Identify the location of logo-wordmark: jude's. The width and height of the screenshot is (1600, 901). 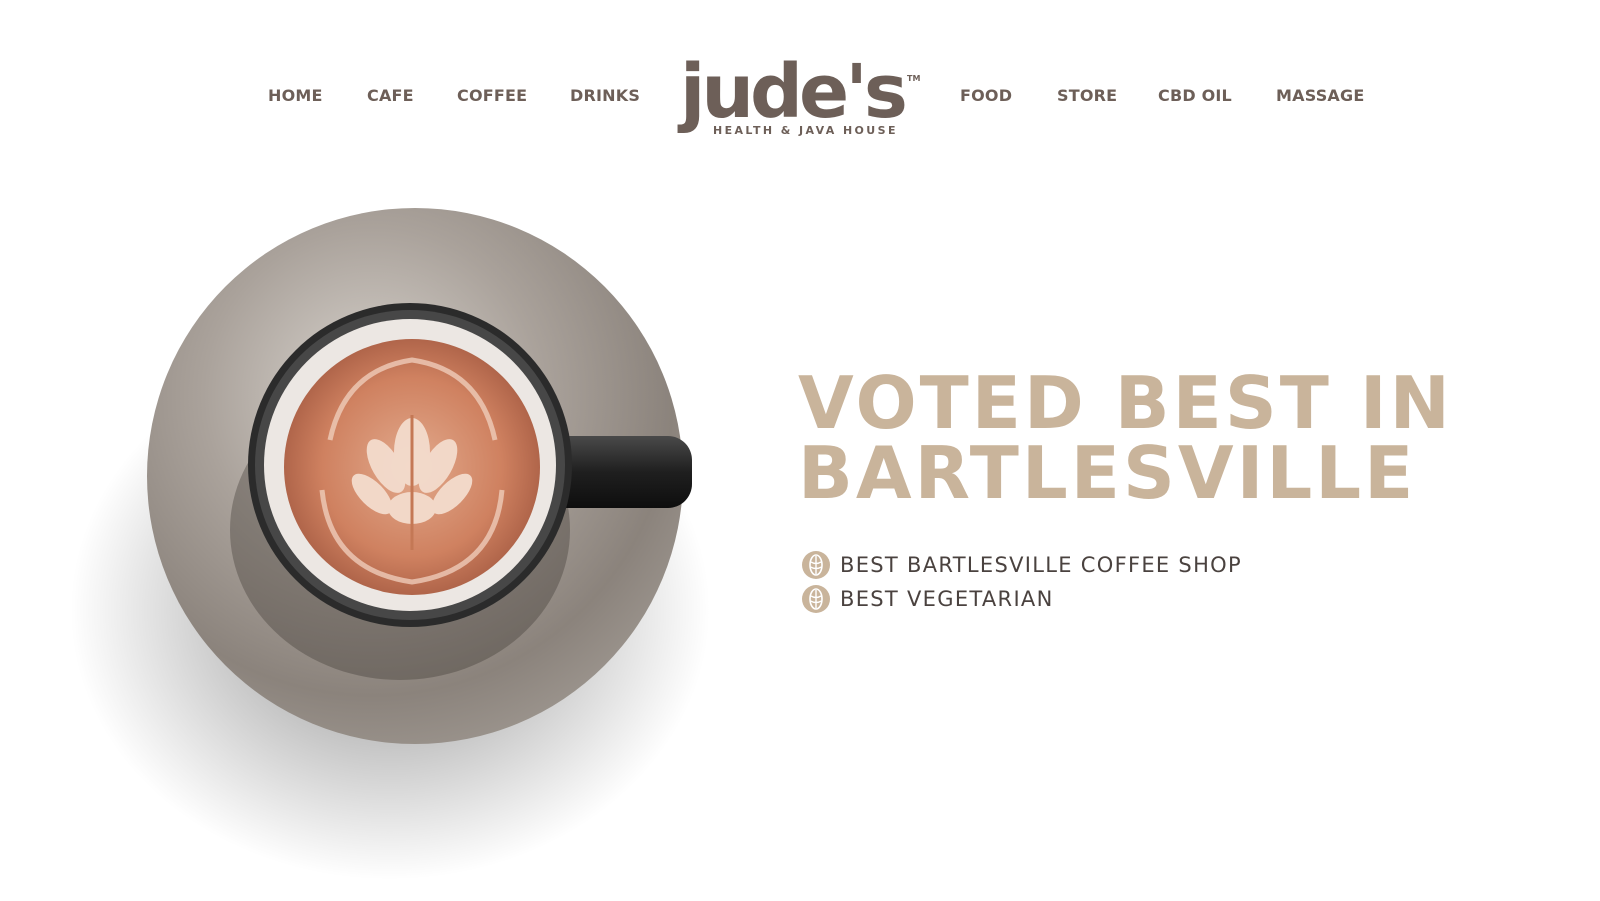
(794, 92).